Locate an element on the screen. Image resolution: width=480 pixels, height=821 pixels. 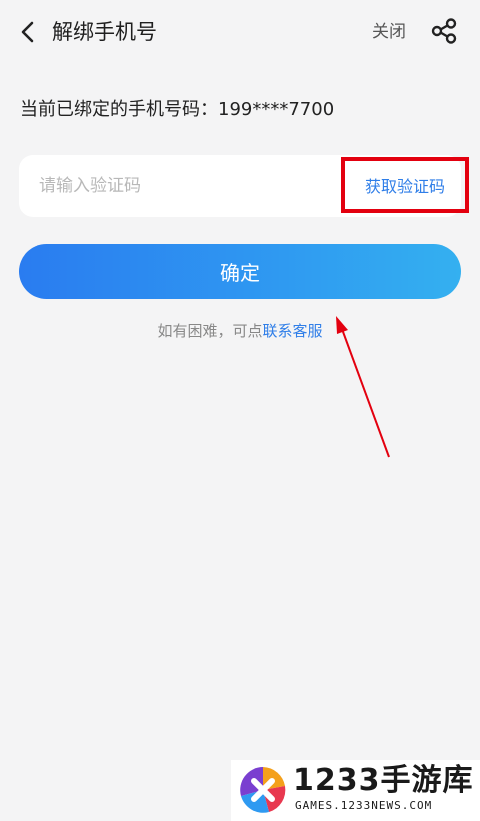
verification-code-input is located at coordinates (184, 186).